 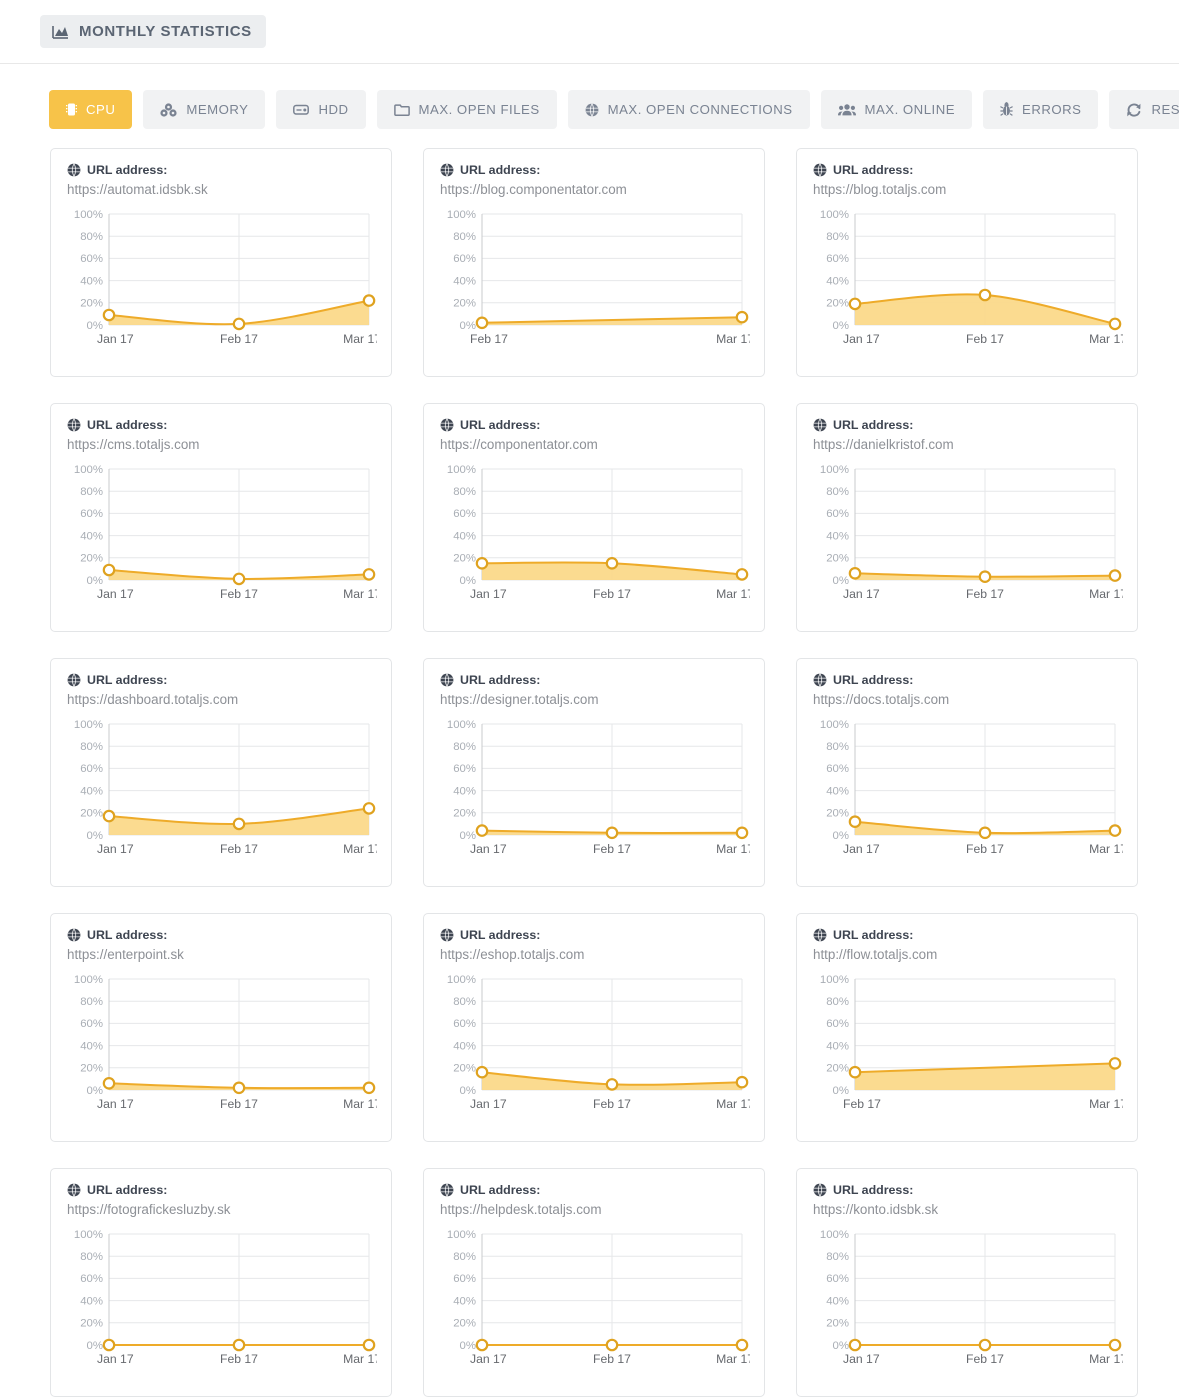 What do you see at coordinates (967, 189) in the screenshot?
I see `site-url: https://blog.totaljs.com` at bounding box center [967, 189].